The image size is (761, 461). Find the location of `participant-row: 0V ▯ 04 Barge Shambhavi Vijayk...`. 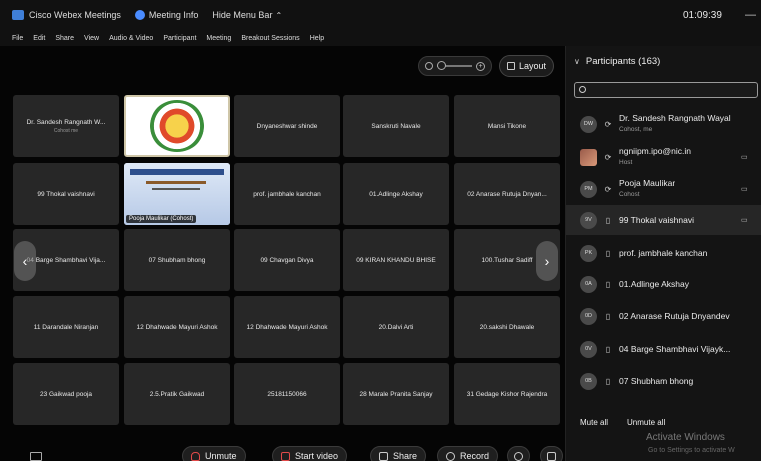

participant-row: 0V ▯ 04 Barge Shambhavi Vijayk... is located at coordinates (663, 349).